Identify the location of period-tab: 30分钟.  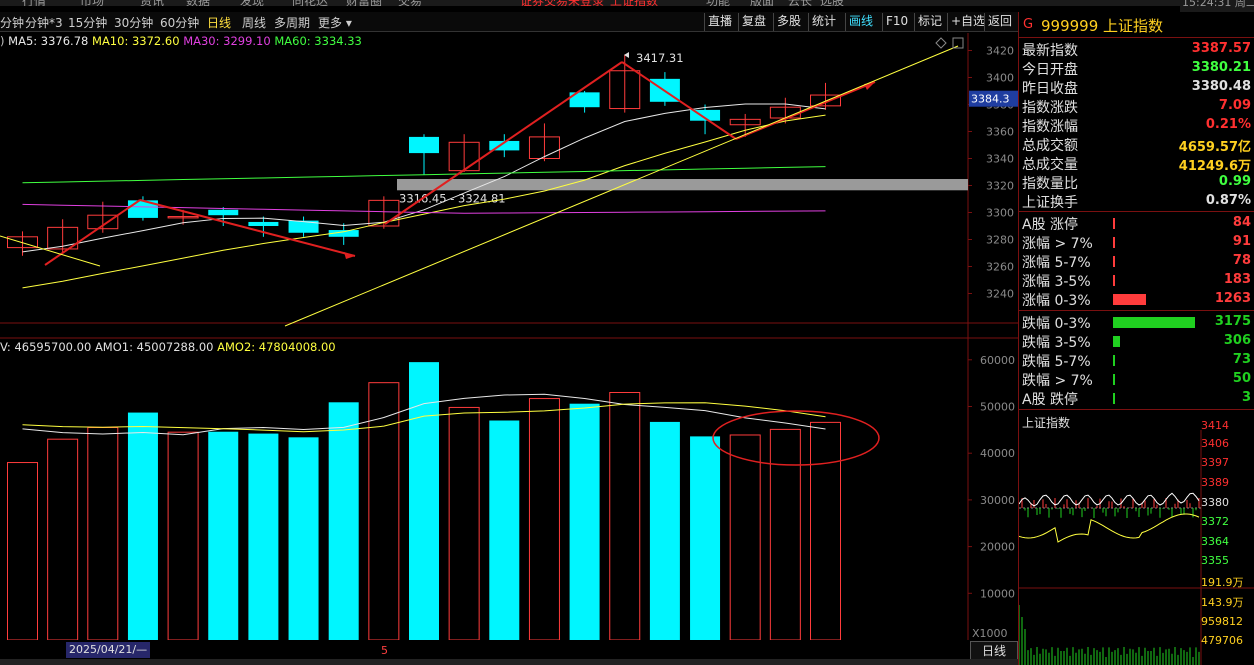
(133, 22).